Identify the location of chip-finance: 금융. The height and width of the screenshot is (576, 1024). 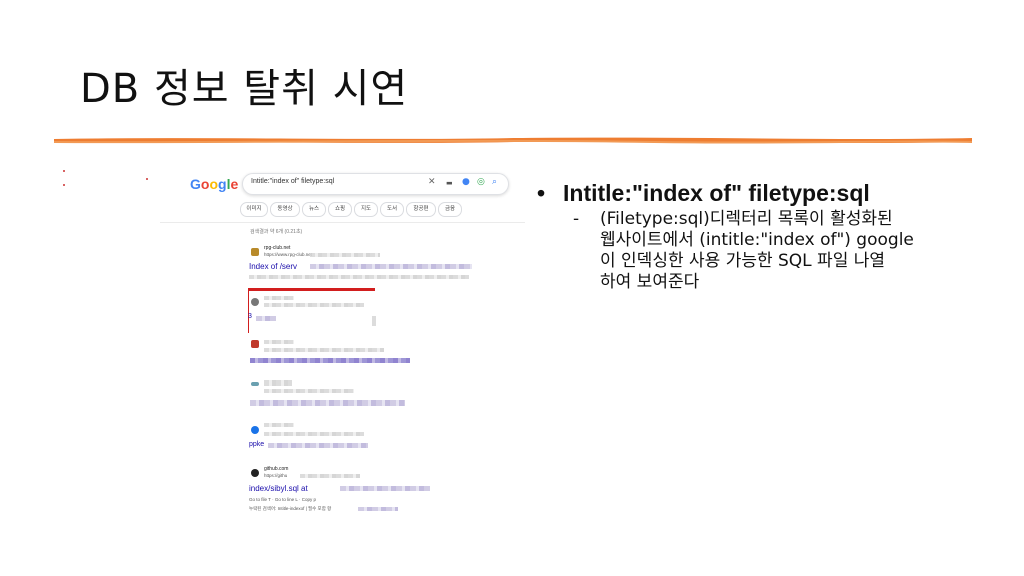
(450, 209).